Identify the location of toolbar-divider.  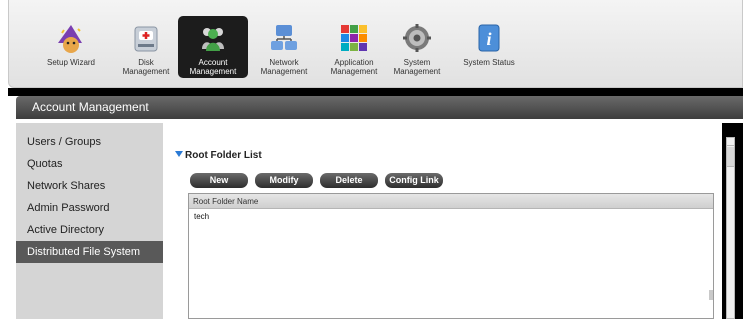
(375, 92).